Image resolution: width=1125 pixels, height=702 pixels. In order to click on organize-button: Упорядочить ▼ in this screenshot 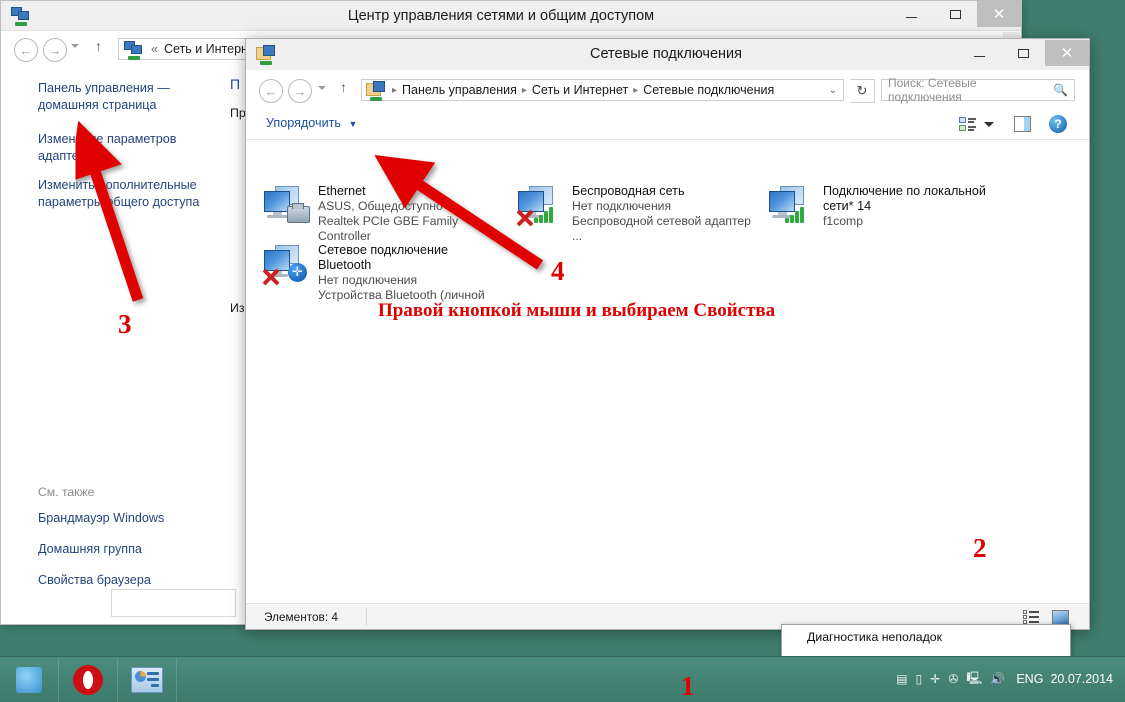, I will do `click(311, 123)`.